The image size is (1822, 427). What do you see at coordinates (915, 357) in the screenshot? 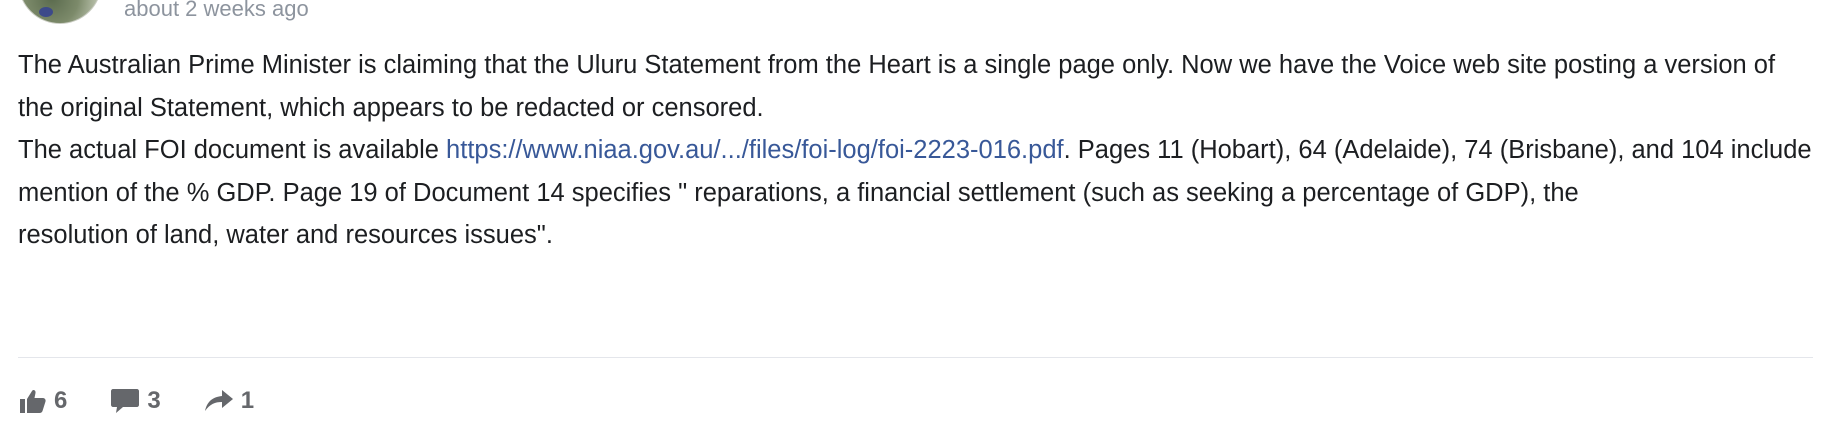
I see `divider` at bounding box center [915, 357].